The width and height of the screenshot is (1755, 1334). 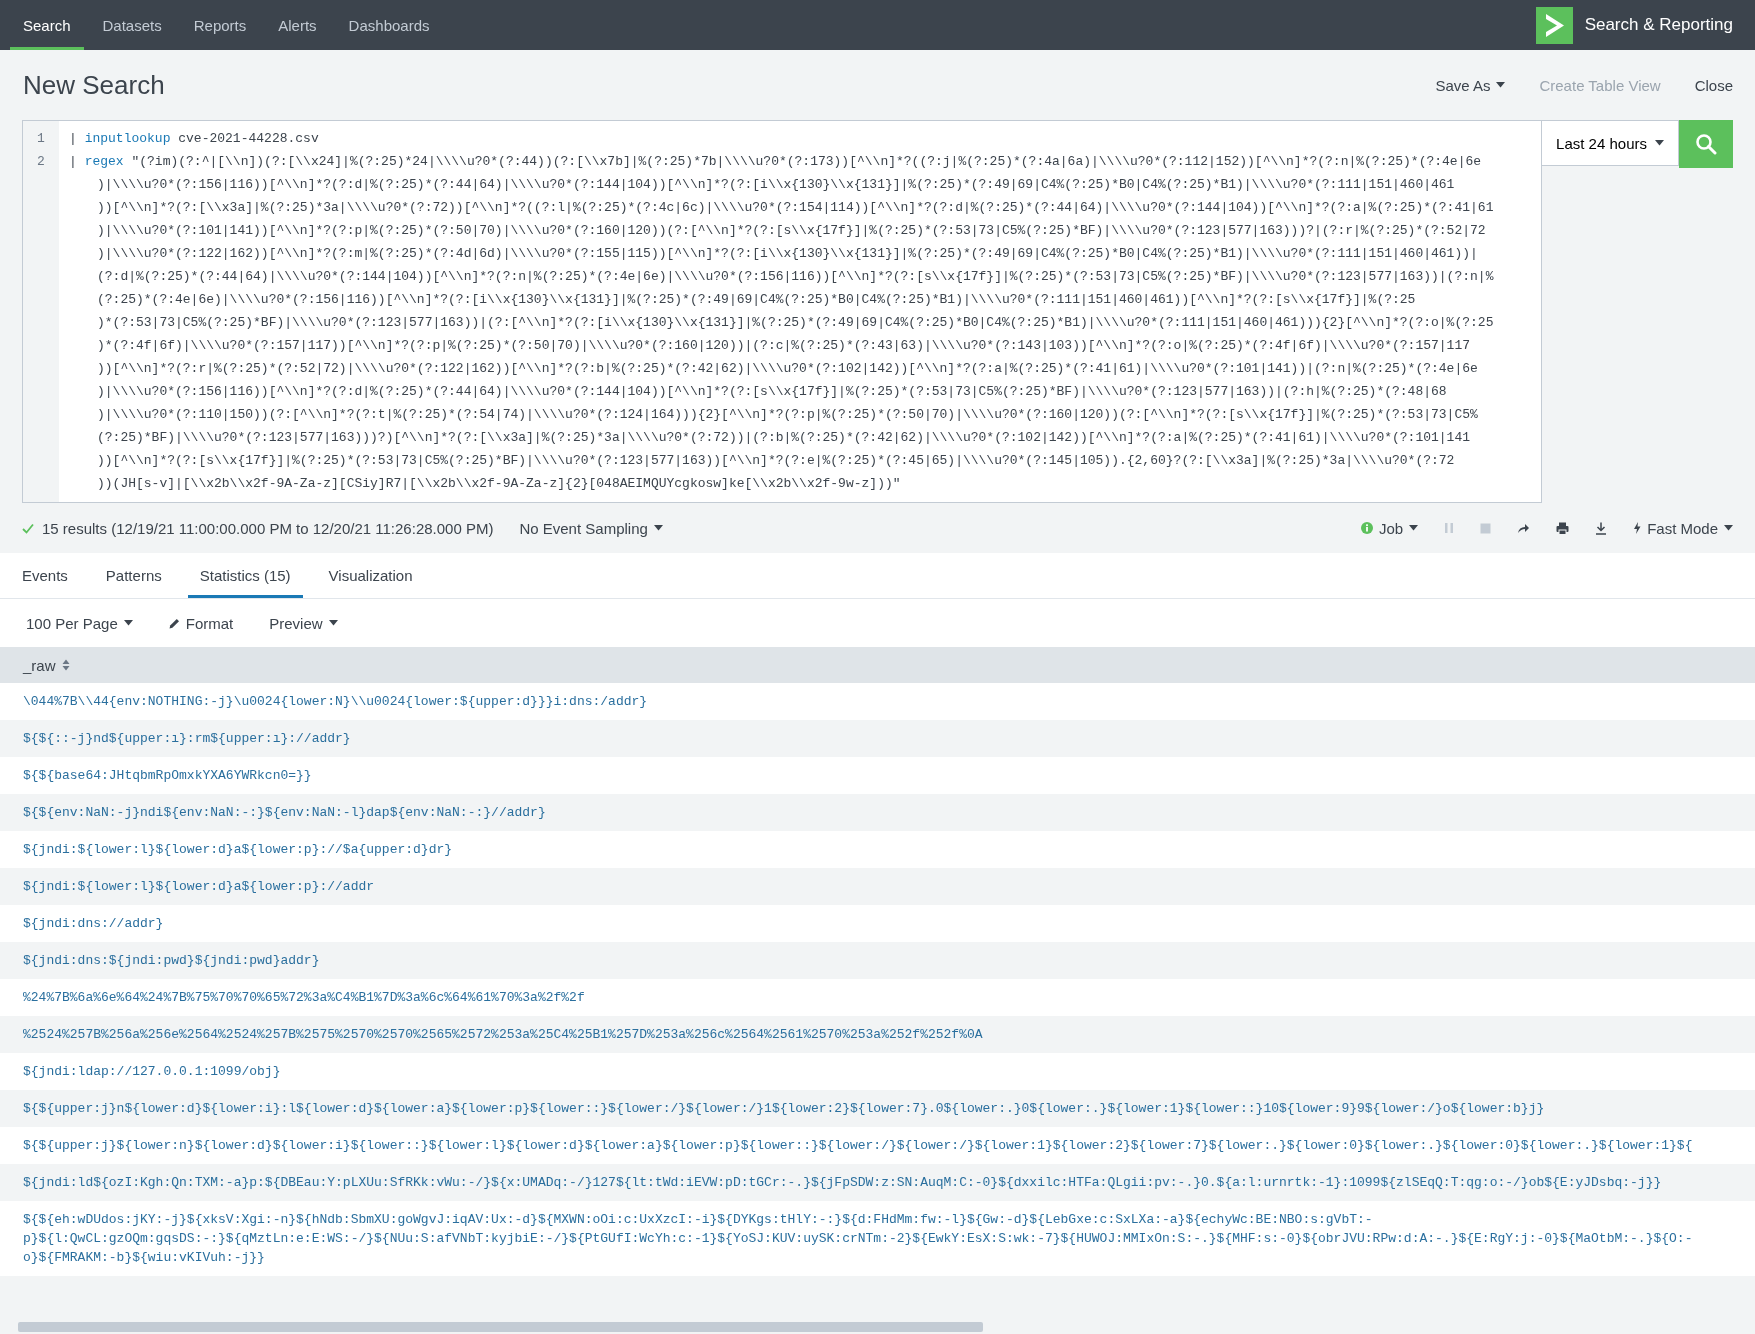 I want to click on query-text: cve-2021-44228.csv, so click(x=248, y=138).